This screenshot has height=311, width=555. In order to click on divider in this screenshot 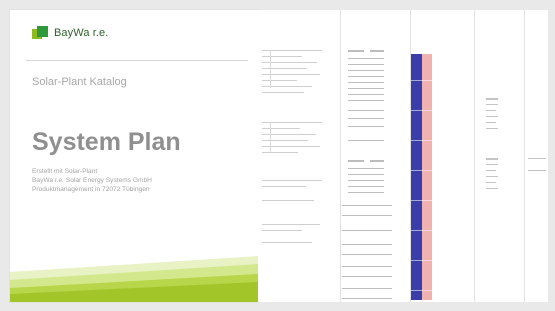, I will do `click(137, 60)`.